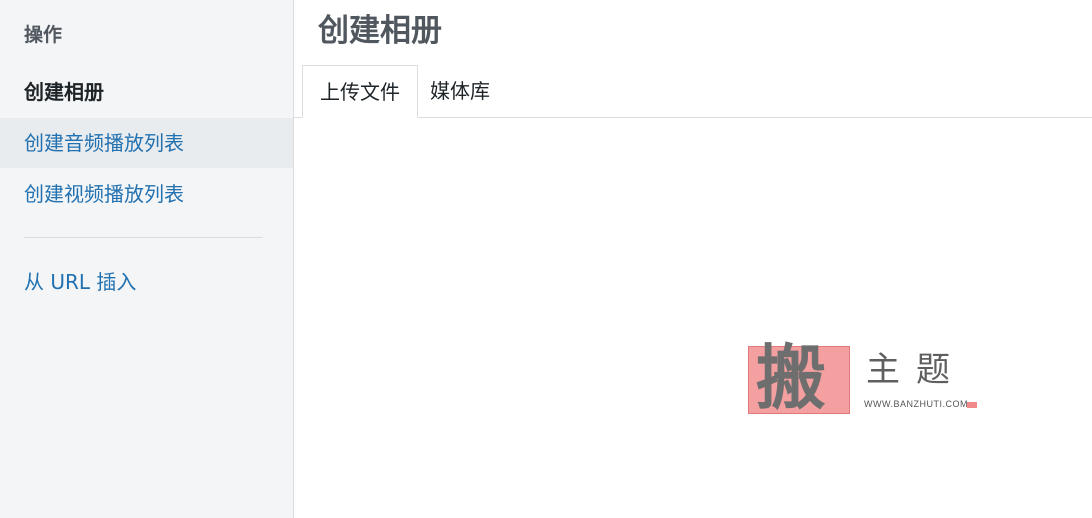 Image resolution: width=1092 pixels, height=518 pixels. Describe the element at coordinates (864, 378) in the screenshot. I see `watermark-logo: 搬 主题 WWW.BANZHUTI.COM` at that location.